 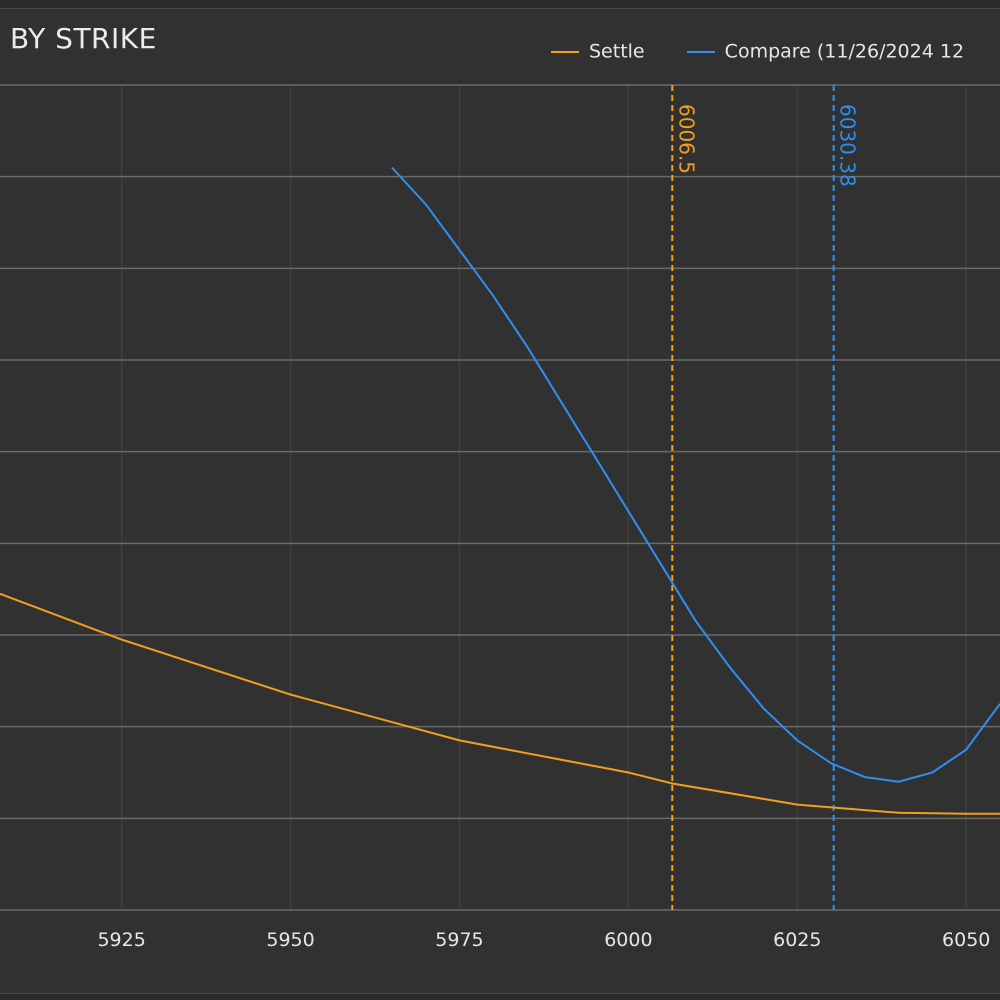 I want to click on x-tick-label: 5975, so click(x=459, y=940).